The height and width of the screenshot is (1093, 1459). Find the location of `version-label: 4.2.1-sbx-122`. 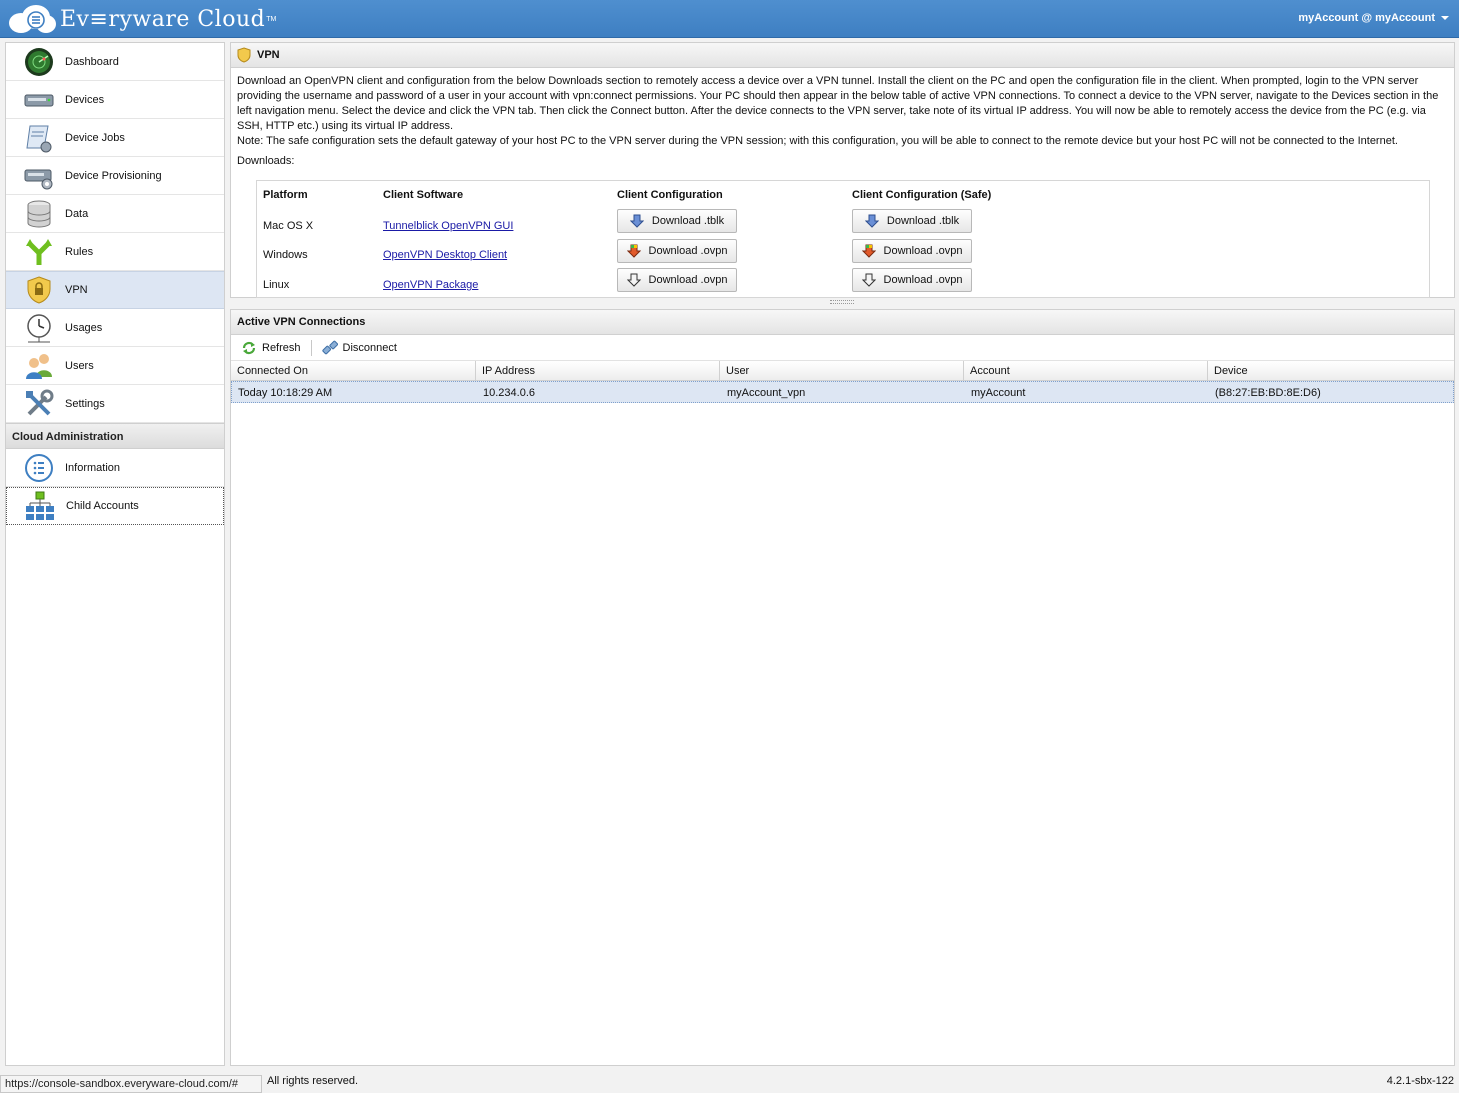

version-label: 4.2.1-sbx-122 is located at coordinates (1420, 1081).